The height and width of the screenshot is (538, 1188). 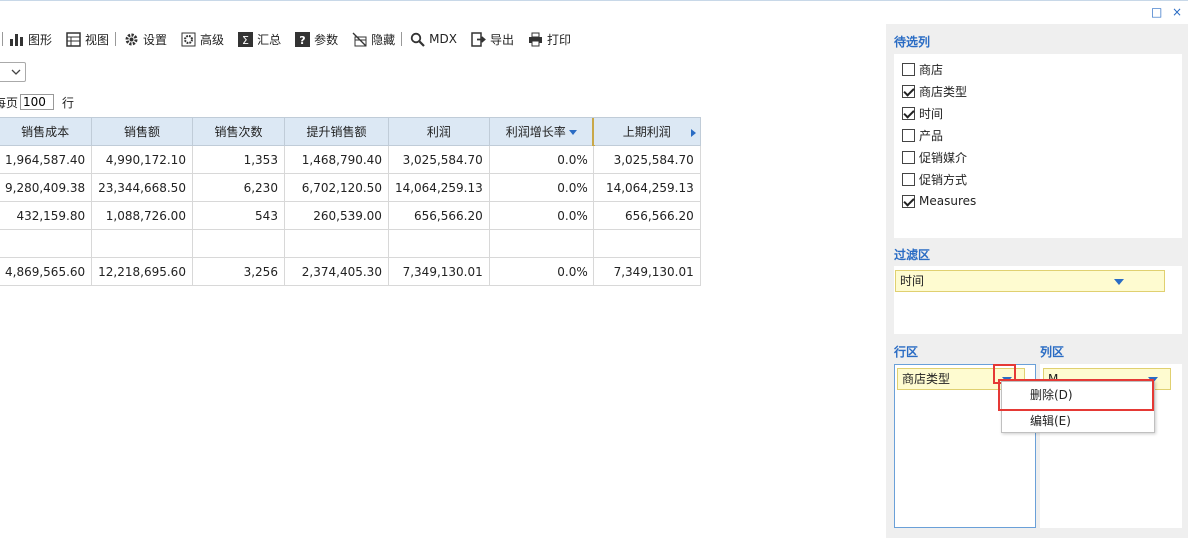 What do you see at coordinates (68, 102) in the screenshot?
I see `page-size-suffix: 行` at bounding box center [68, 102].